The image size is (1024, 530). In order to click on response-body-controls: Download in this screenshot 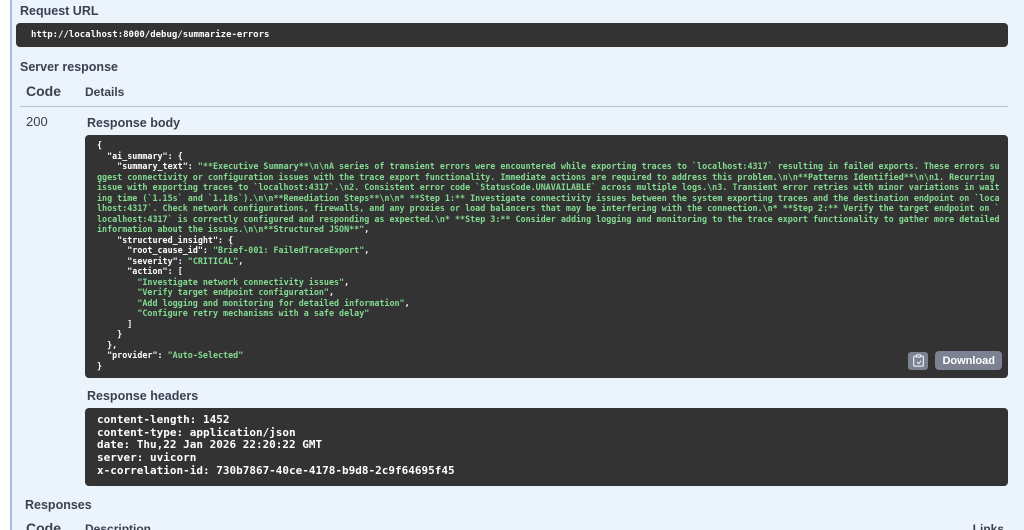, I will do `click(955, 360)`.